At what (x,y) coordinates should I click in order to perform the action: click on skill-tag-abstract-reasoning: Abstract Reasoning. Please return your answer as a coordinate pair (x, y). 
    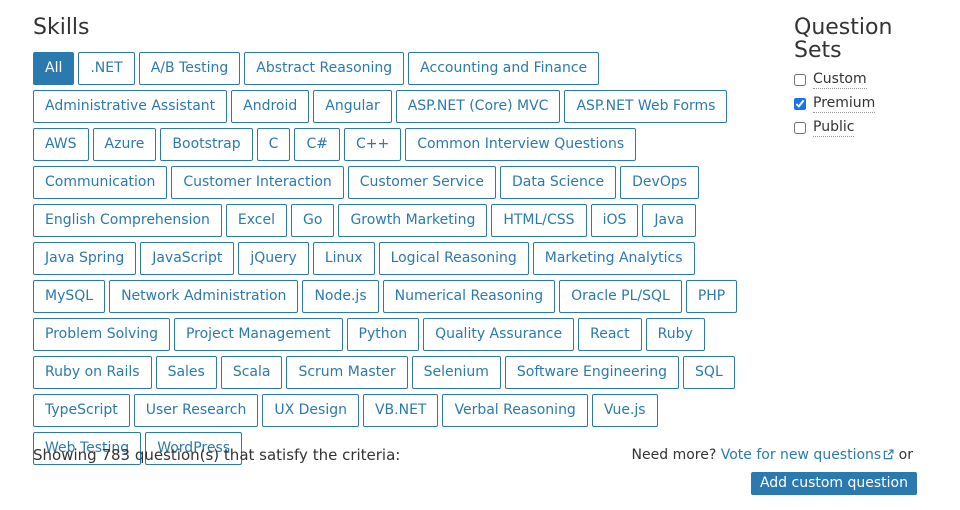
    Looking at the image, I should click on (324, 68).